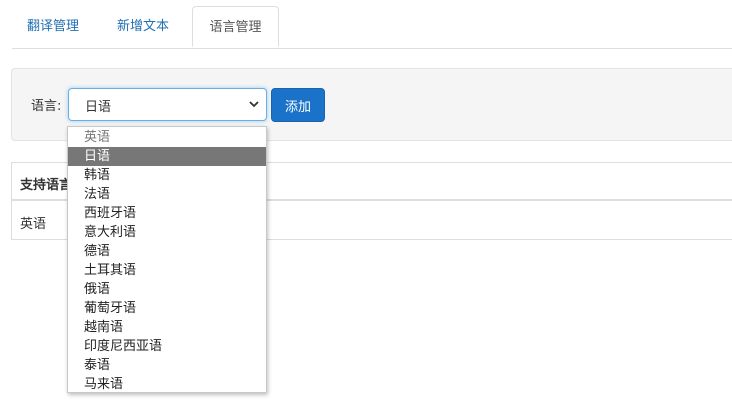  What do you see at coordinates (167, 213) in the screenshot?
I see `dropdown-option: 西班牙语` at bounding box center [167, 213].